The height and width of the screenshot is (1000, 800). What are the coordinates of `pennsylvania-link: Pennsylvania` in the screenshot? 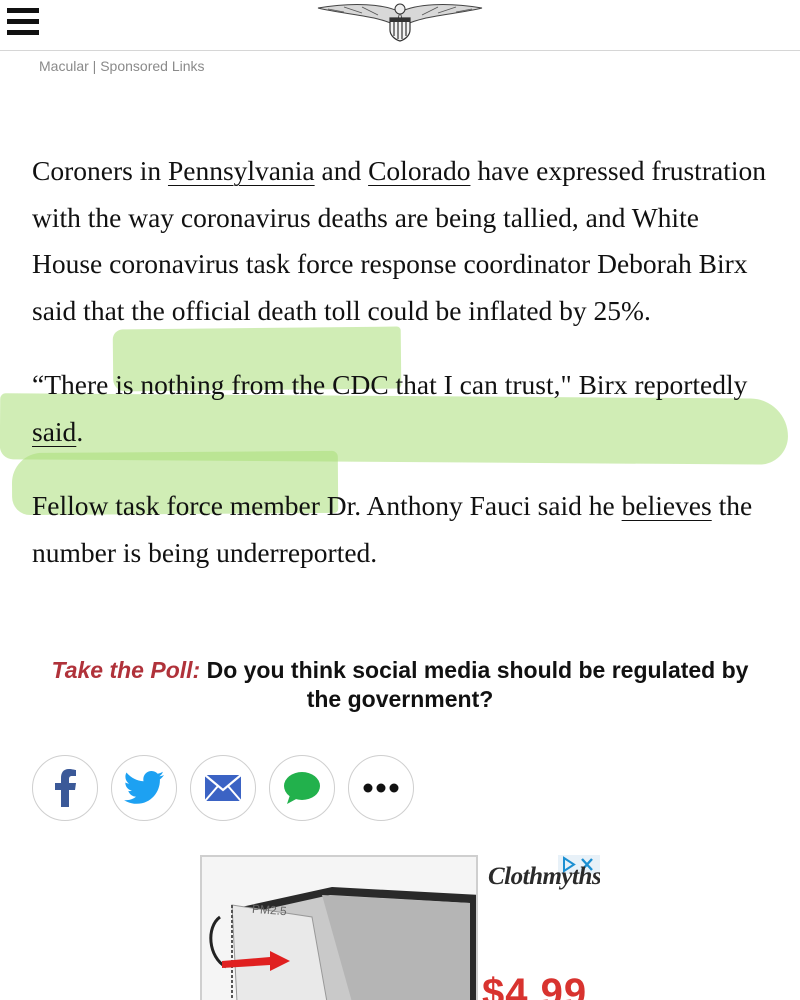 It's located at (241, 170).